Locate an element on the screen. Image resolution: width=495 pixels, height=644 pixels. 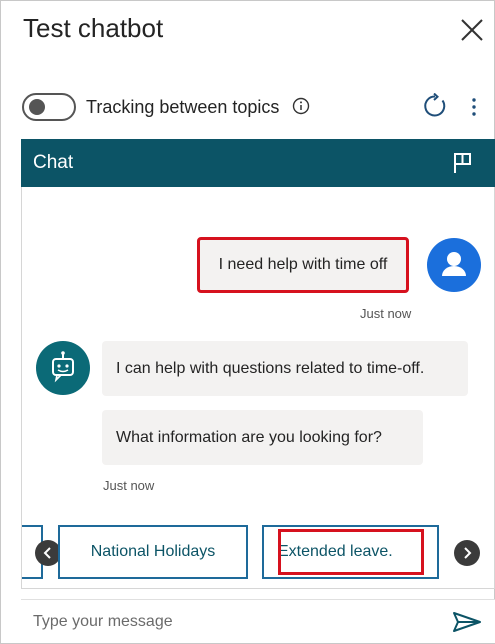
user-avatar is located at coordinates (454, 265).